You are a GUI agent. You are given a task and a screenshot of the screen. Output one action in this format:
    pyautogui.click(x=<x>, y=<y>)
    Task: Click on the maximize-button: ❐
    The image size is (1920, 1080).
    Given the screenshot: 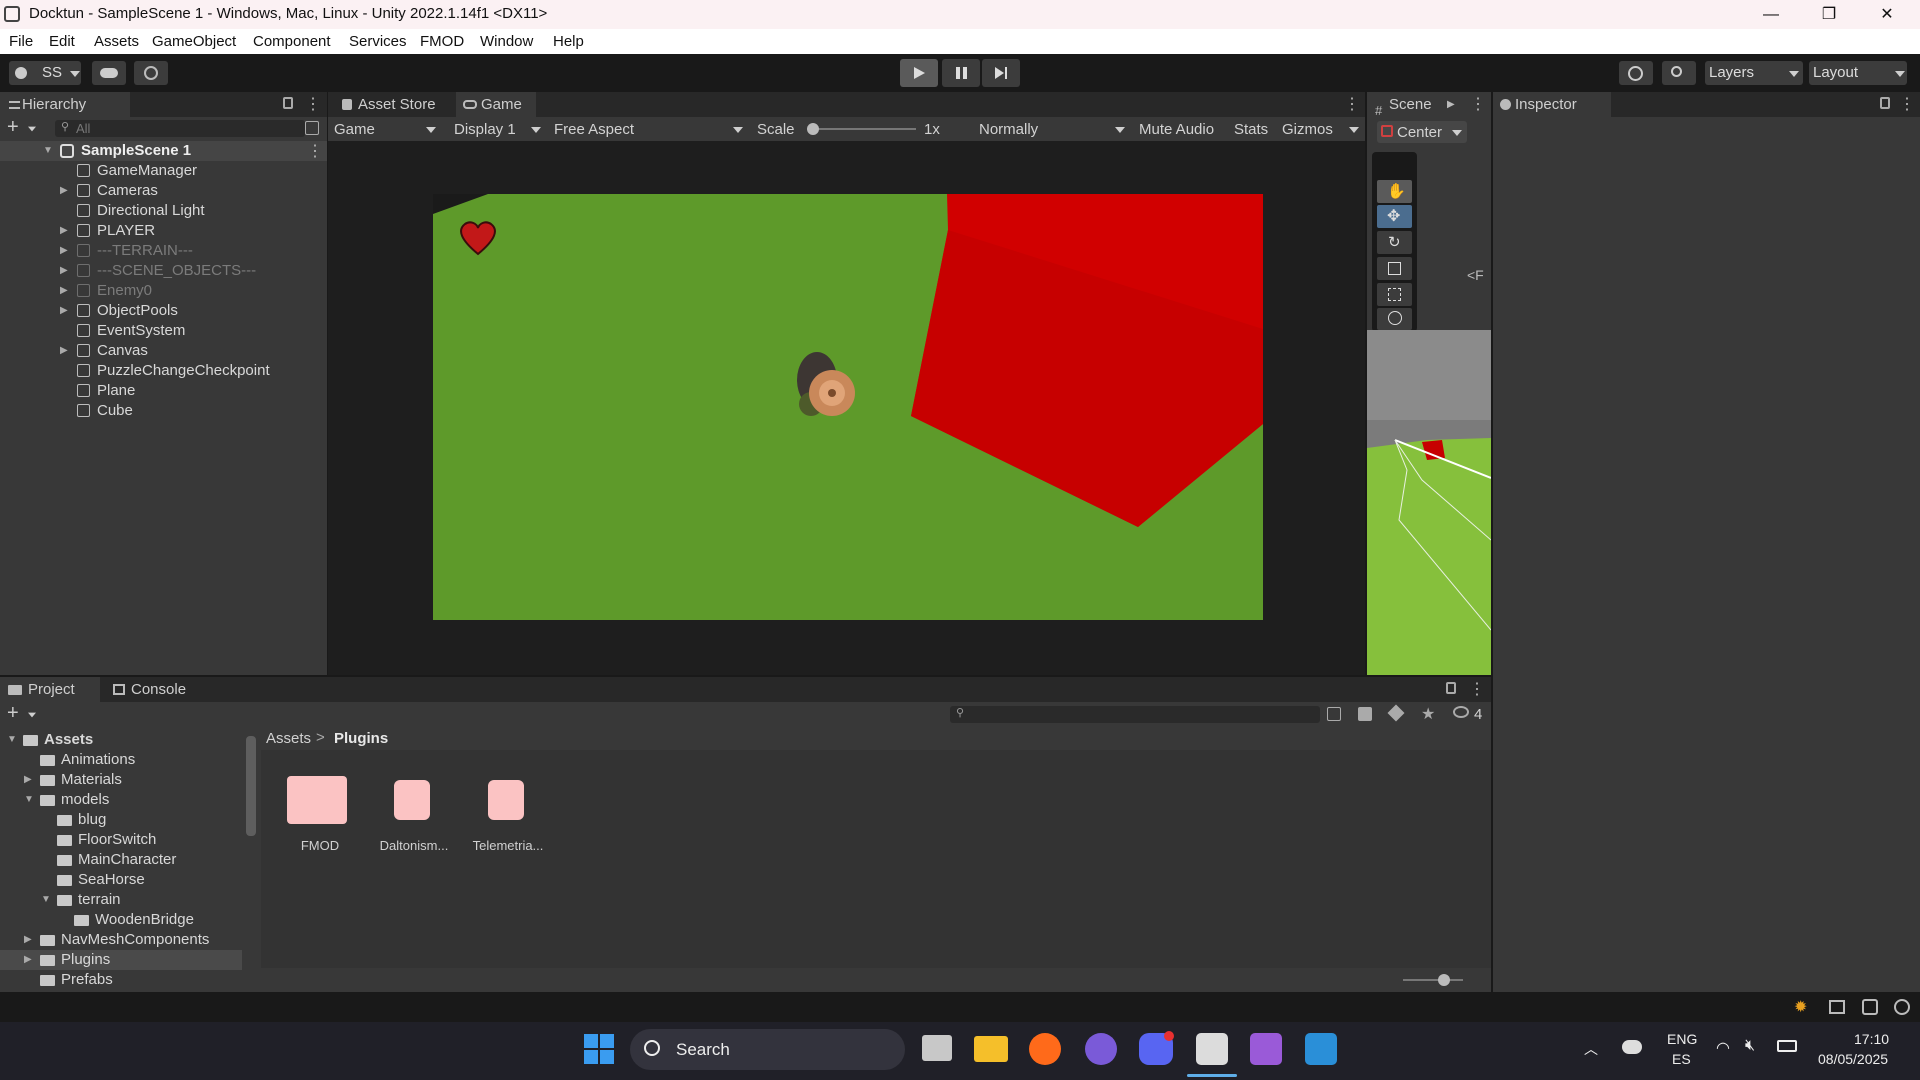 What is the action you would take?
    pyautogui.click(x=1829, y=14)
    